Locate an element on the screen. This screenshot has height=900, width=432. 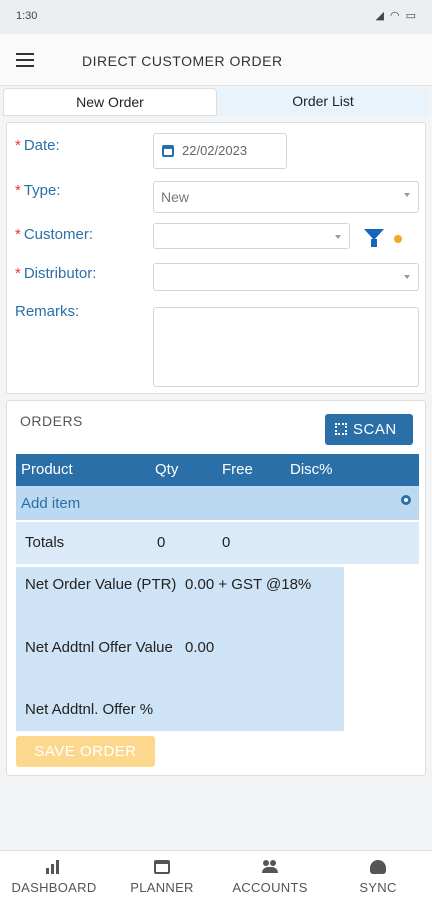
remarks-textarea is located at coordinates (286, 347).